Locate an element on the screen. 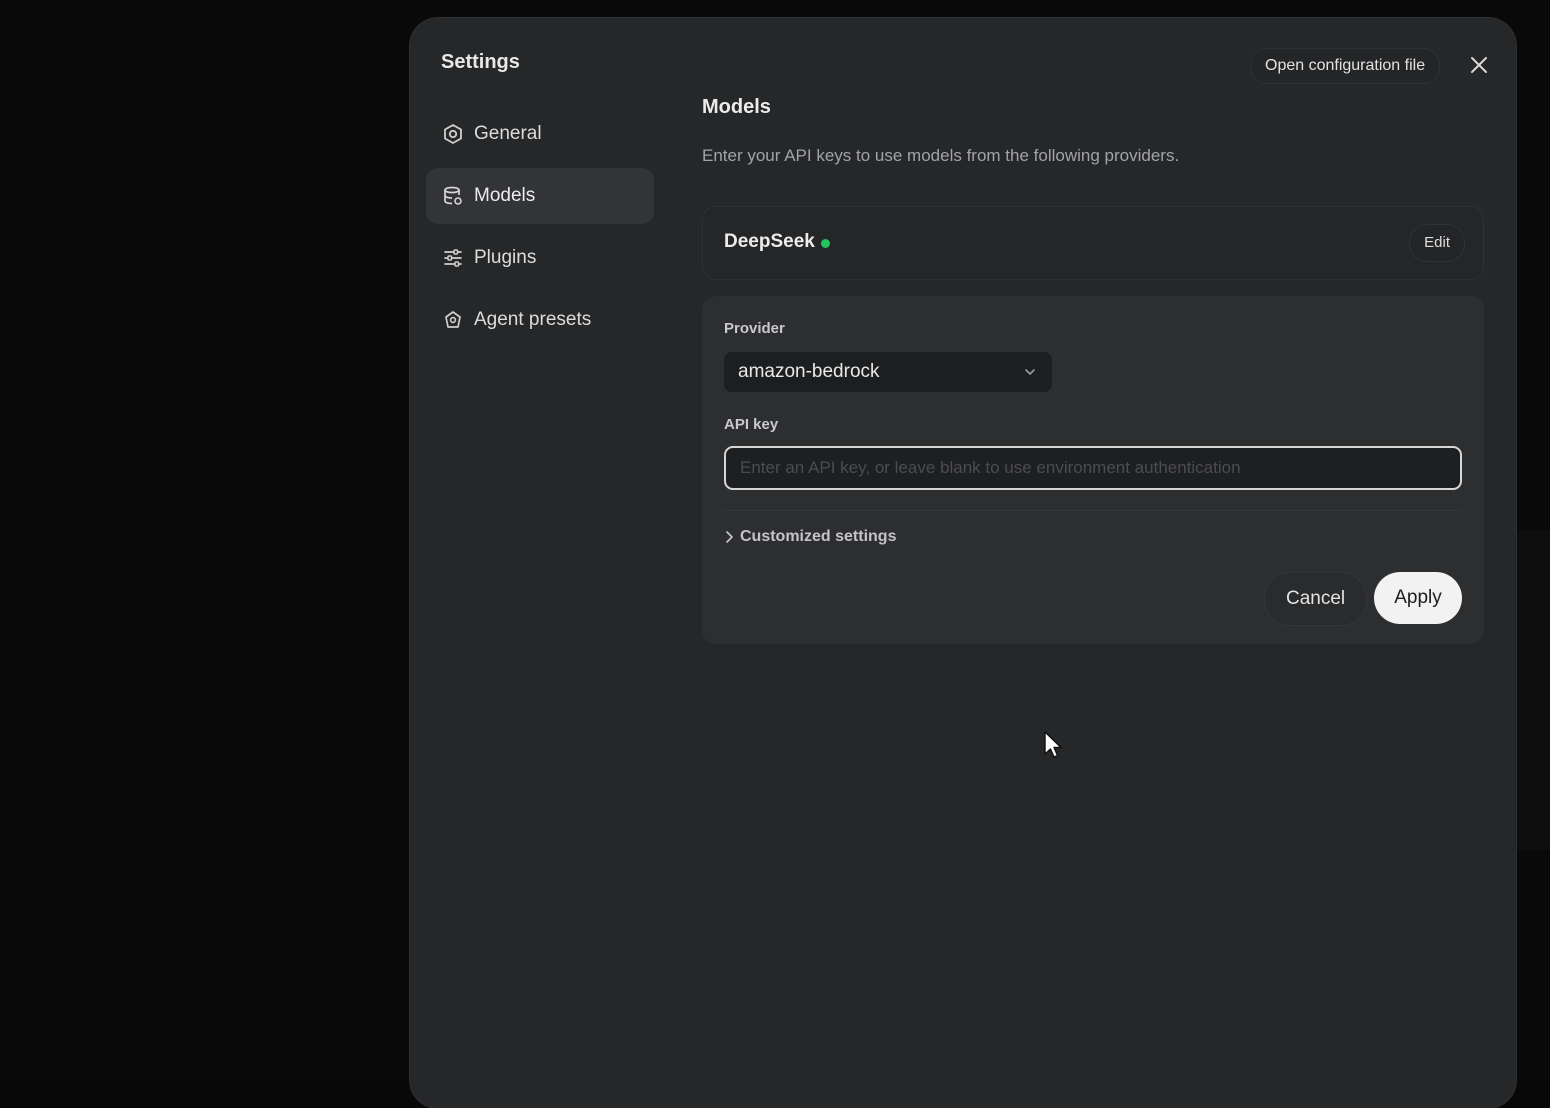  chevron-down-icon is located at coordinates (1030, 372).